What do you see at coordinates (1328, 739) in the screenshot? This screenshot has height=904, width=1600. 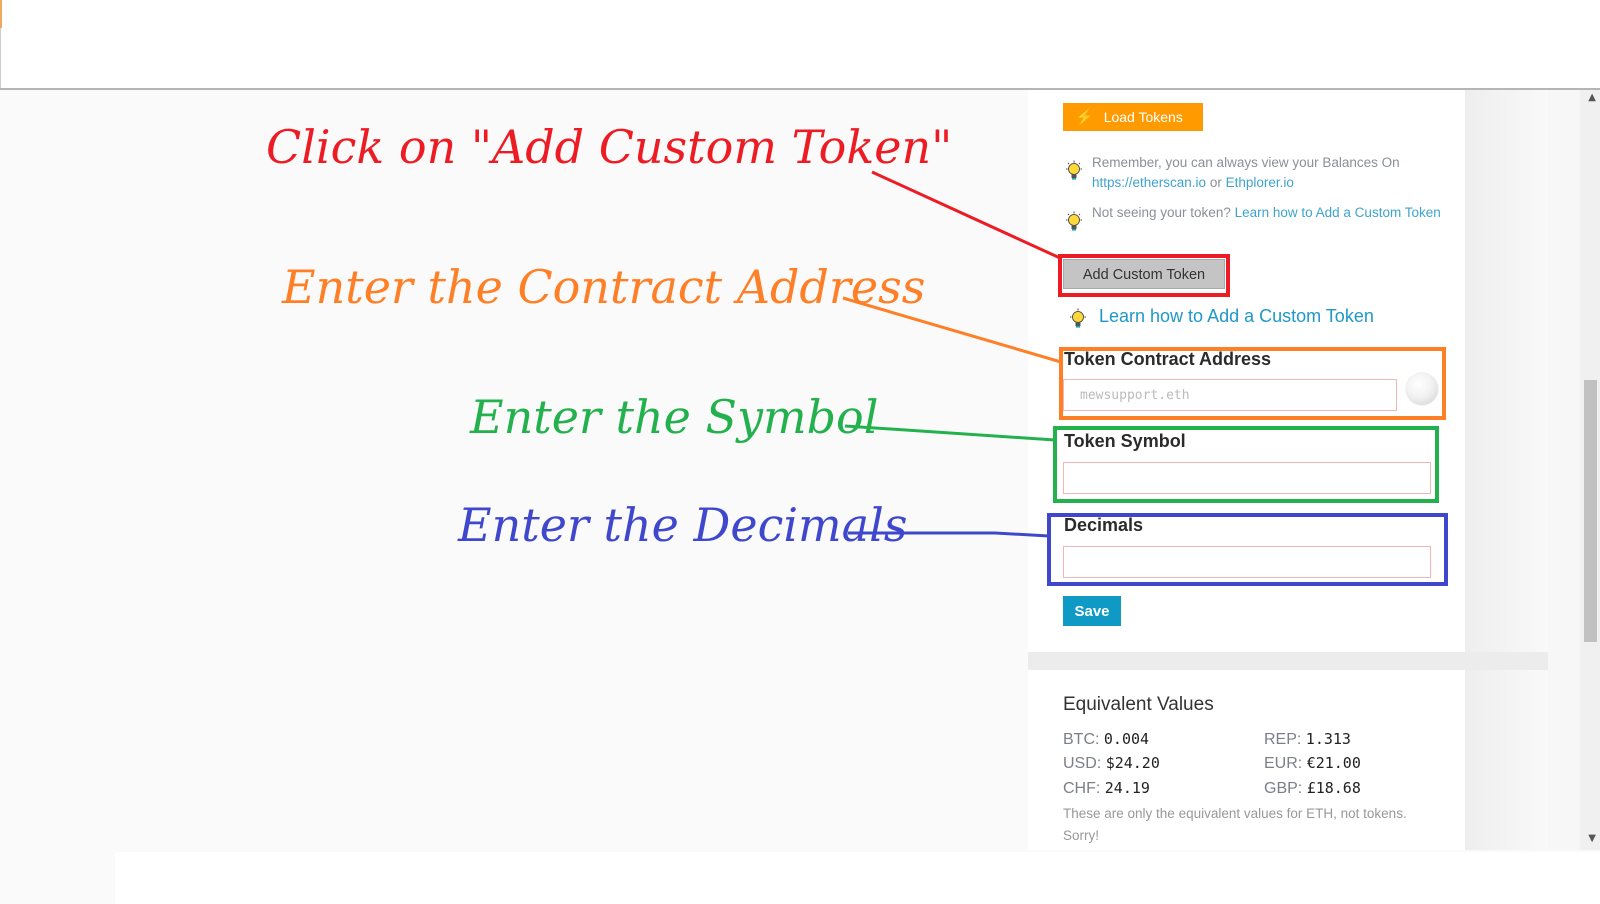 I see `eq-value: 1.313` at bounding box center [1328, 739].